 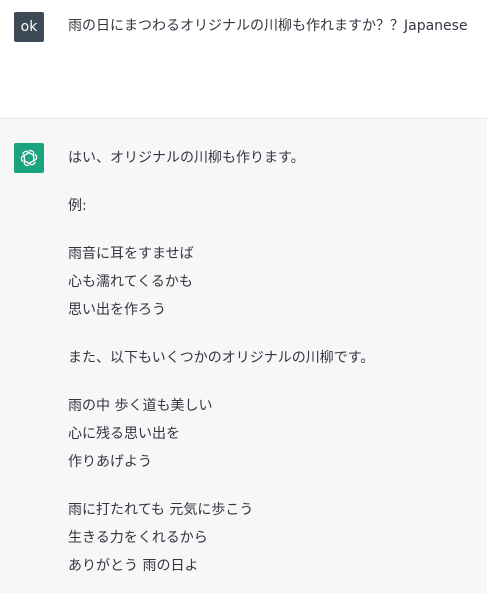 I want to click on user-avatar: ok, so click(x=29, y=27).